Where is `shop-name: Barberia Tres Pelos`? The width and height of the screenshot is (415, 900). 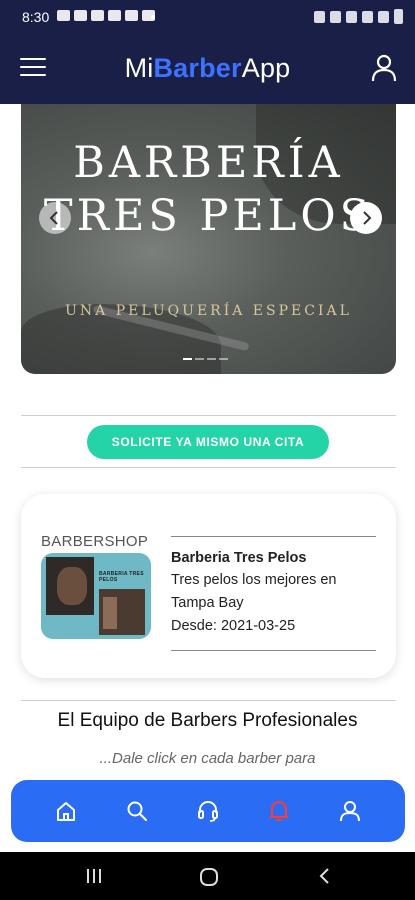
shop-name: Barberia Tres Pelos is located at coordinates (239, 558).